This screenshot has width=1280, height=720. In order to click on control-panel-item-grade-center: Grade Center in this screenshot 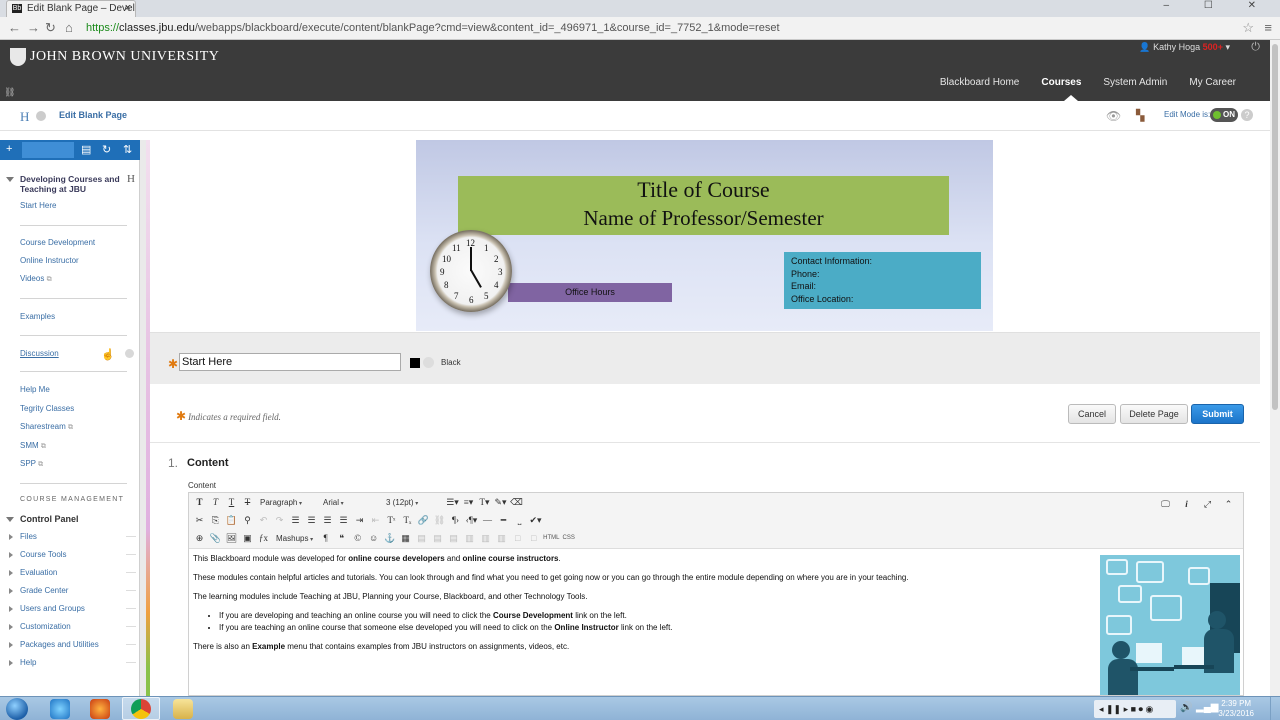, I will do `click(38, 590)`.